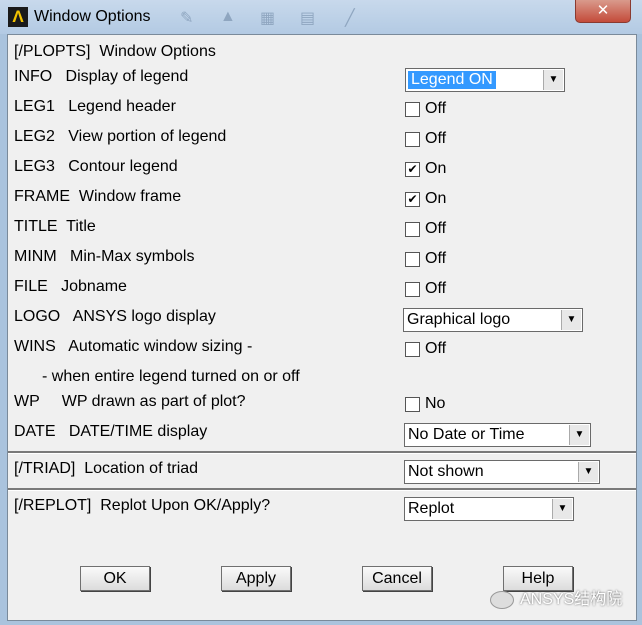 The image size is (642, 625). I want to click on leg1-checkbox, so click(412, 109).